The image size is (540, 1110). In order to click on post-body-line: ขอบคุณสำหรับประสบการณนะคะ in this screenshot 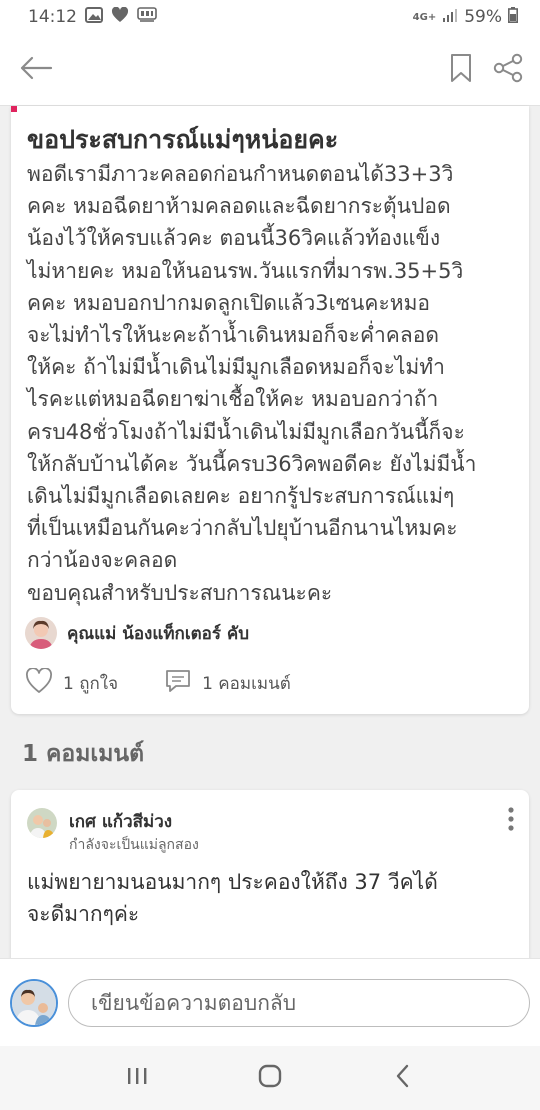, I will do `click(180, 592)`.